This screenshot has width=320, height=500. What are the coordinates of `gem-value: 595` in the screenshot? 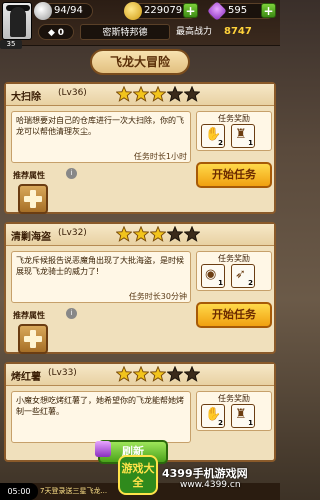 It's located at (238, 10).